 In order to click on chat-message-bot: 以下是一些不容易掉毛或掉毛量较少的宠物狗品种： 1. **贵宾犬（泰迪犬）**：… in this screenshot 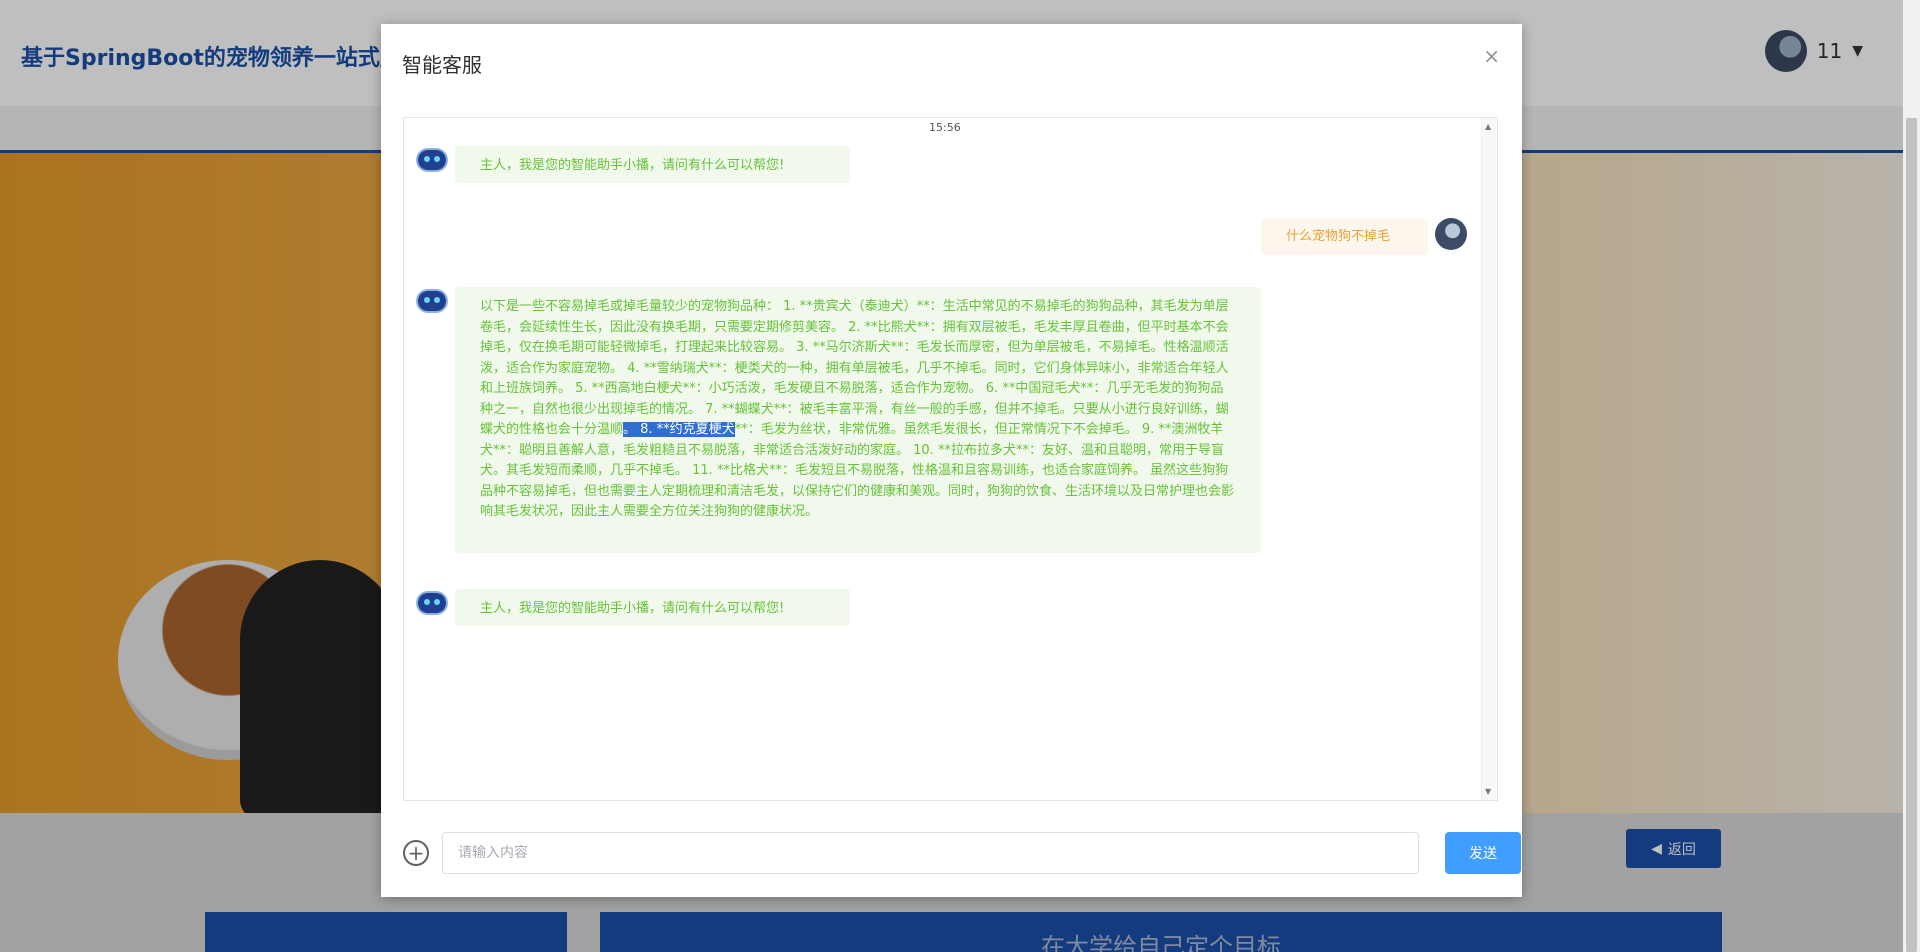, I will do `click(858, 420)`.